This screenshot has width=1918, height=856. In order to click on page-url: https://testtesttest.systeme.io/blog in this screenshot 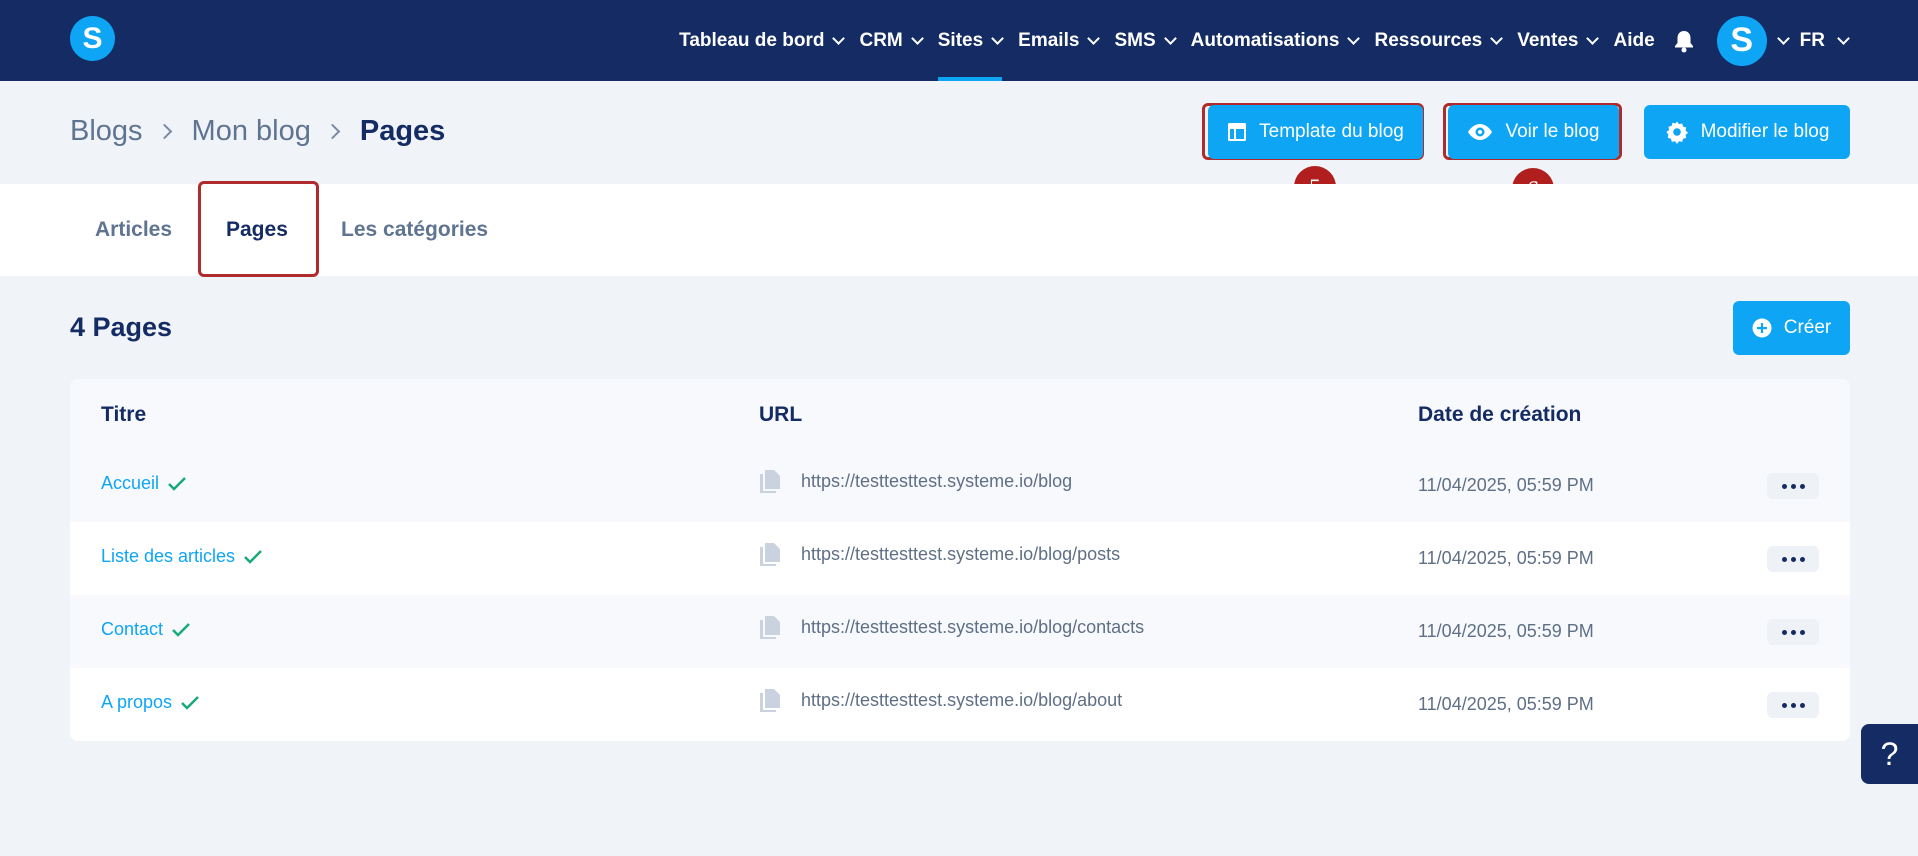, I will do `click(915, 481)`.